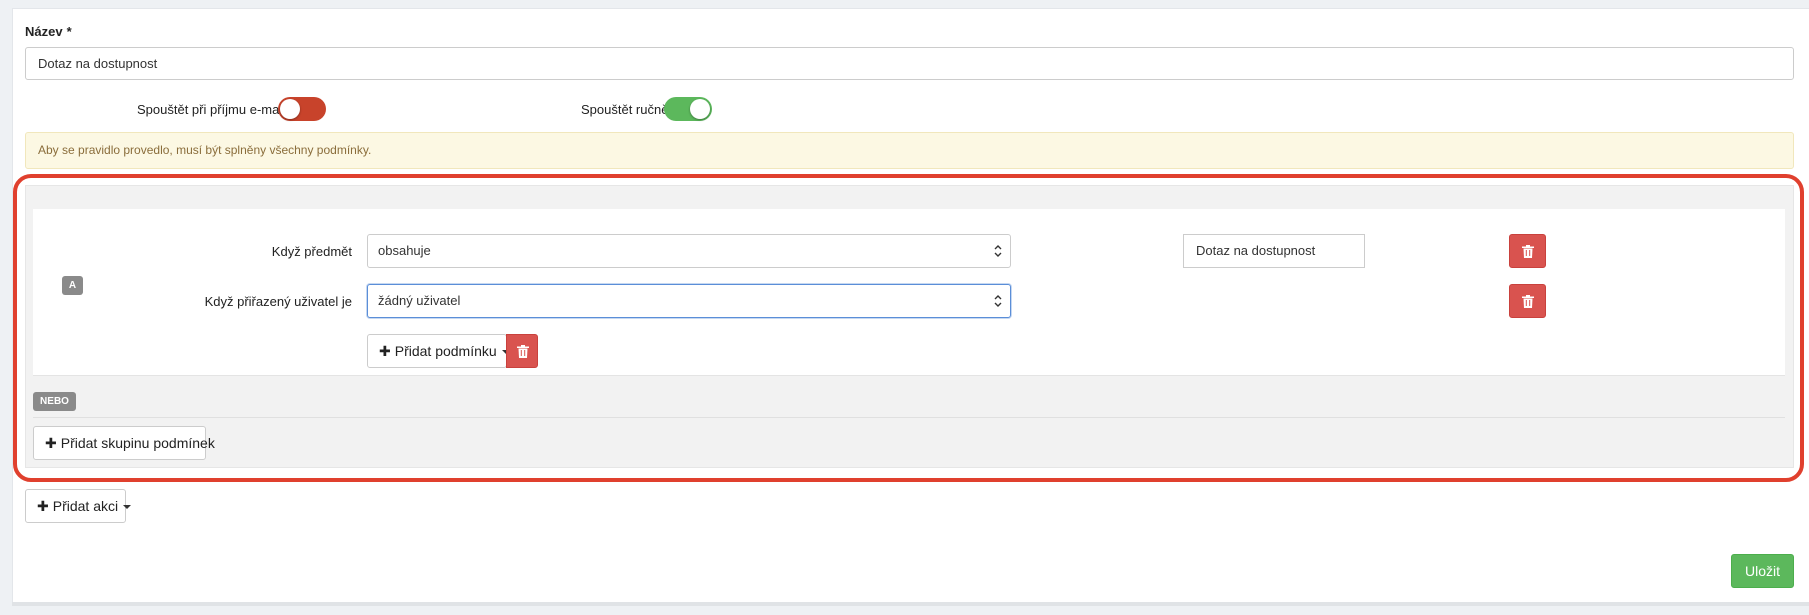 This screenshot has height=615, width=1809. Describe the element at coordinates (278, 301) in the screenshot. I see `condition-label-assignee: Když přiřazený uživatel je` at that location.